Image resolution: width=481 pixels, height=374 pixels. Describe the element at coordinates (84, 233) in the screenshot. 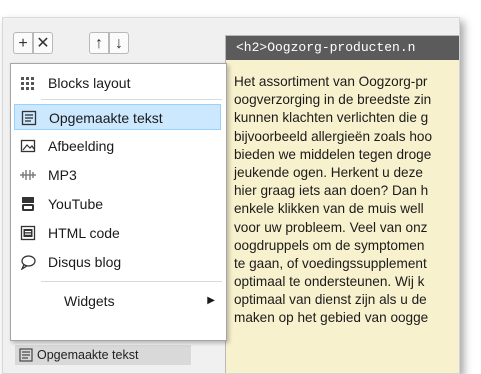

I see `menu-item-label: HTML code` at that location.